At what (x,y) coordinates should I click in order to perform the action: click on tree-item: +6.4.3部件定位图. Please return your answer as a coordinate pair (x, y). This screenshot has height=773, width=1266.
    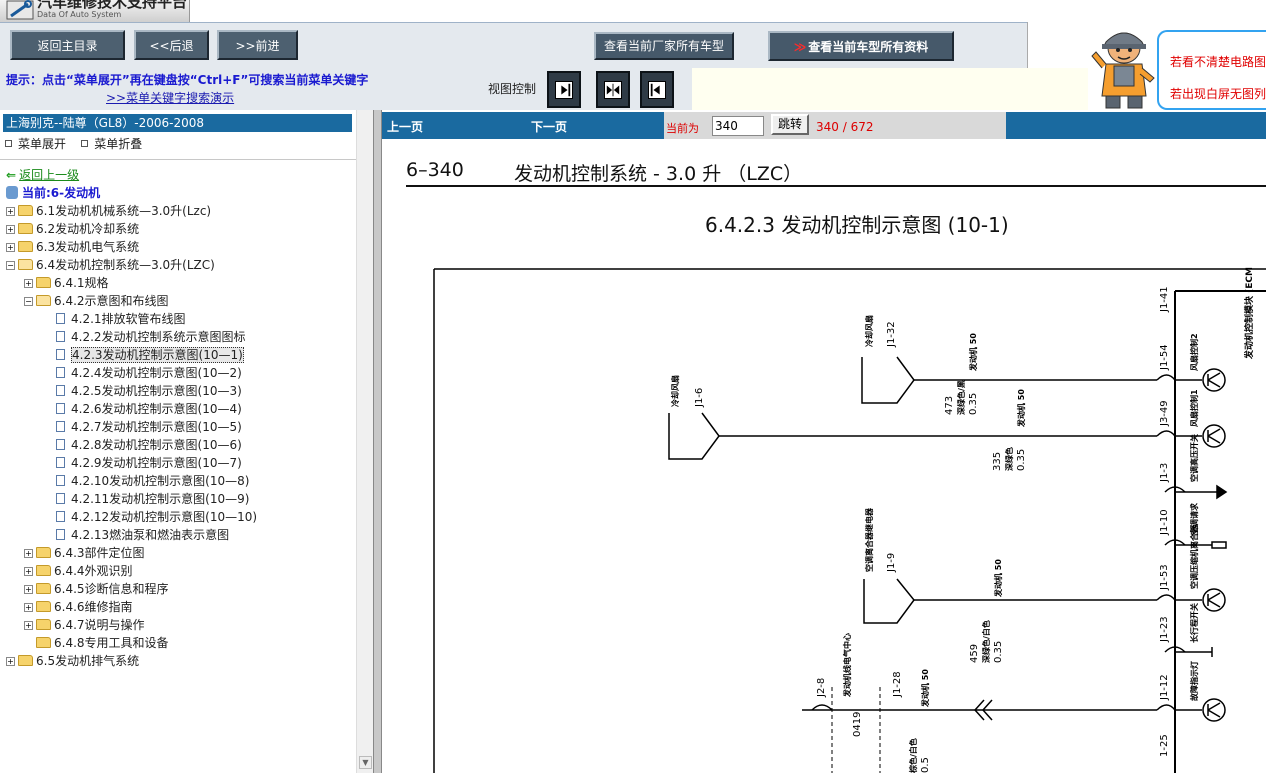
    Looking at the image, I should click on (84, 553).